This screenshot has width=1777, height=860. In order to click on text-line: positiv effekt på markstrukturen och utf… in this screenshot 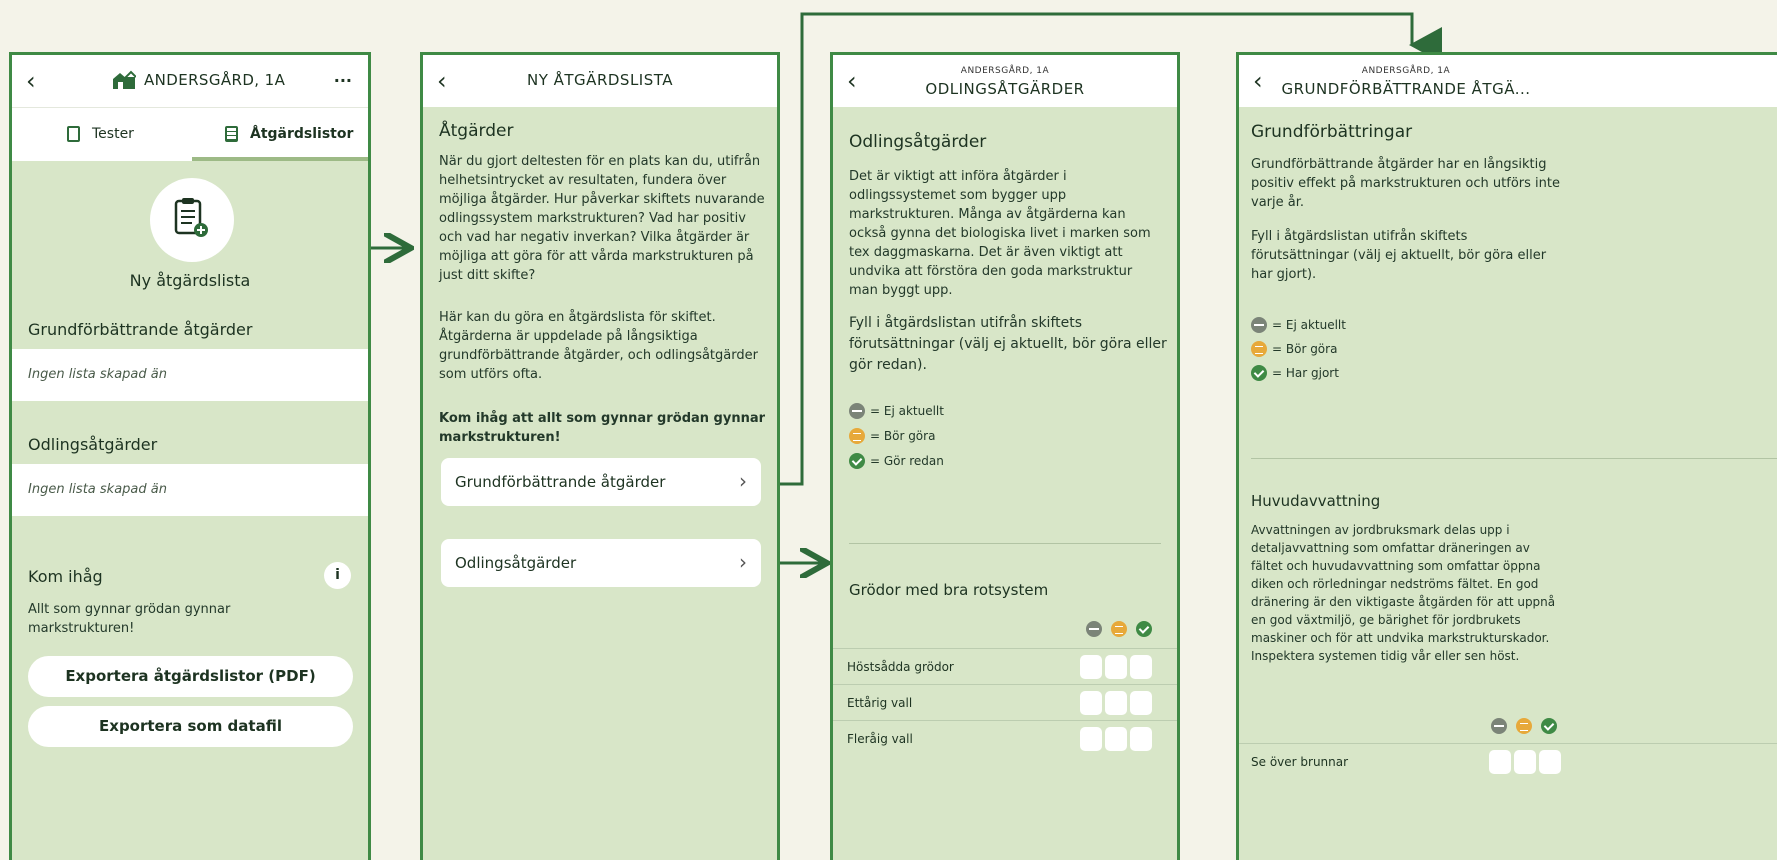, I will do `click(1405, 183)`.